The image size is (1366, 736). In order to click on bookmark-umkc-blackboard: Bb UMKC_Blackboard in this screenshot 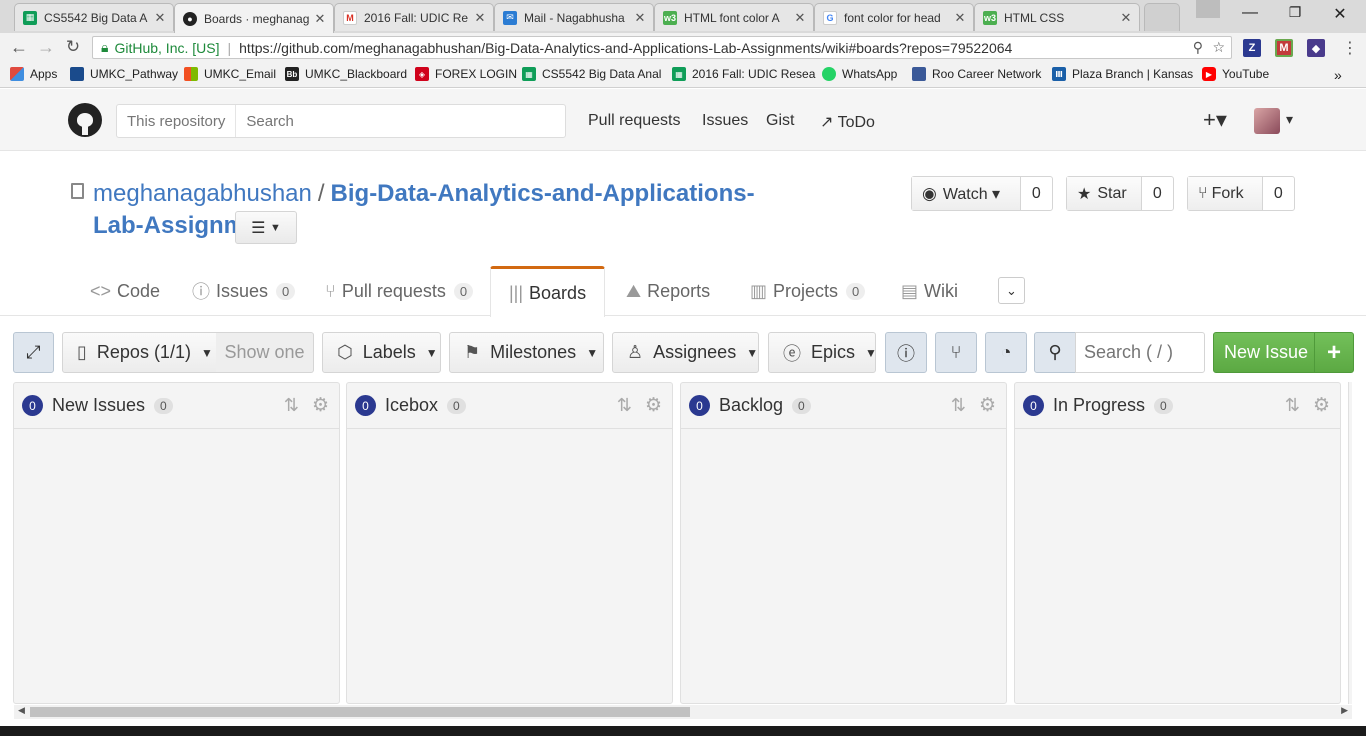, I will do `click(346, 74)`.